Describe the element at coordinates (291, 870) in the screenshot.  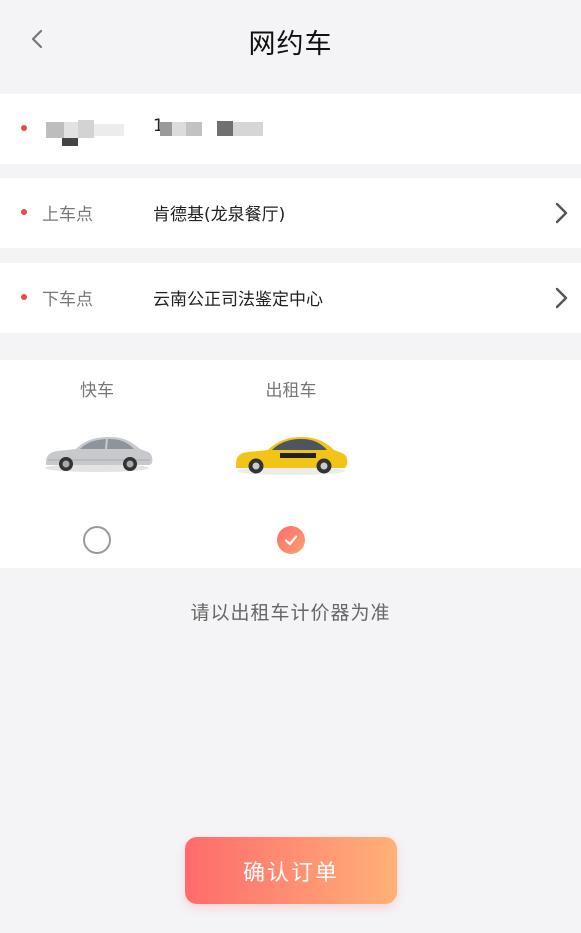
I see `confirm-order-button: 确认订单` at that location.